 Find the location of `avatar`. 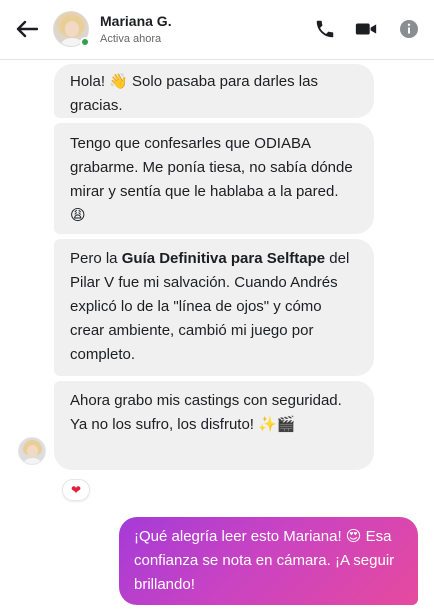

avatar is located at coordinates (71, 29).